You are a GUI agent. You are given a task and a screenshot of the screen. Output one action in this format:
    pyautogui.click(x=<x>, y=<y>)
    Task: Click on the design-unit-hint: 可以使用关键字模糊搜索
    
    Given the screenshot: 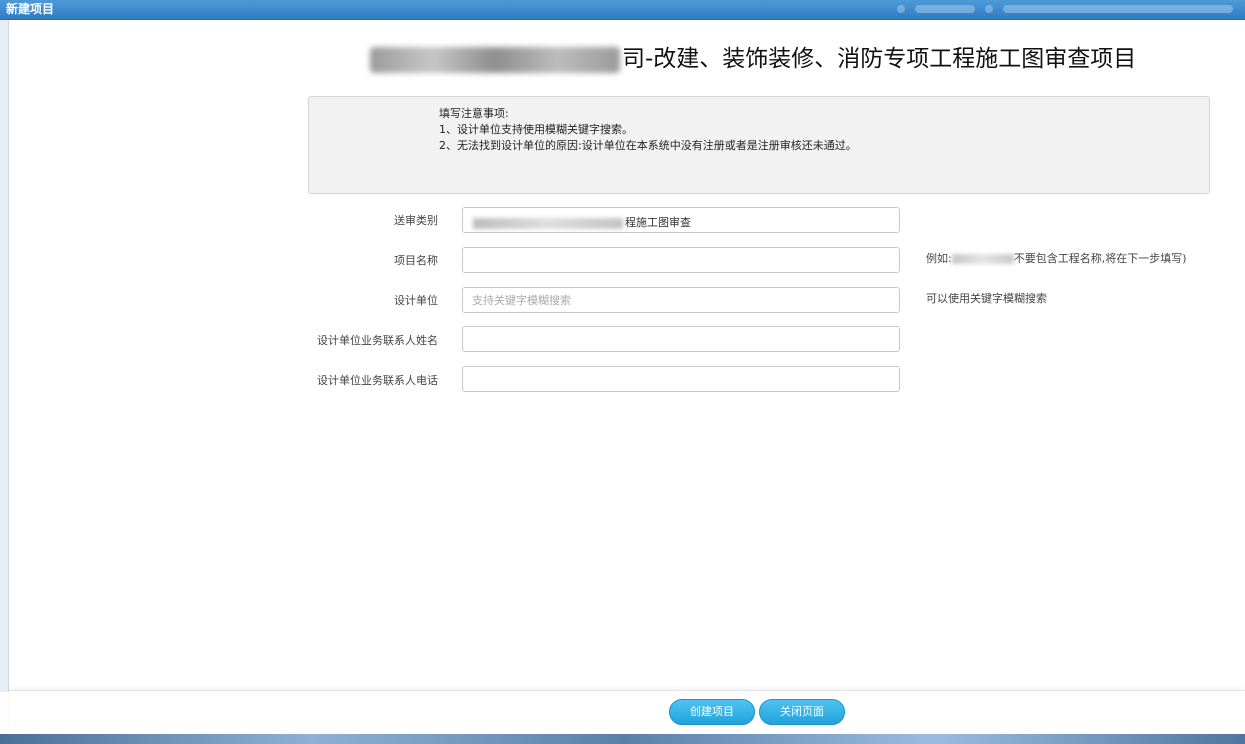 What is the action you would take?
    pyautogui.click(x=986, y=298)
    